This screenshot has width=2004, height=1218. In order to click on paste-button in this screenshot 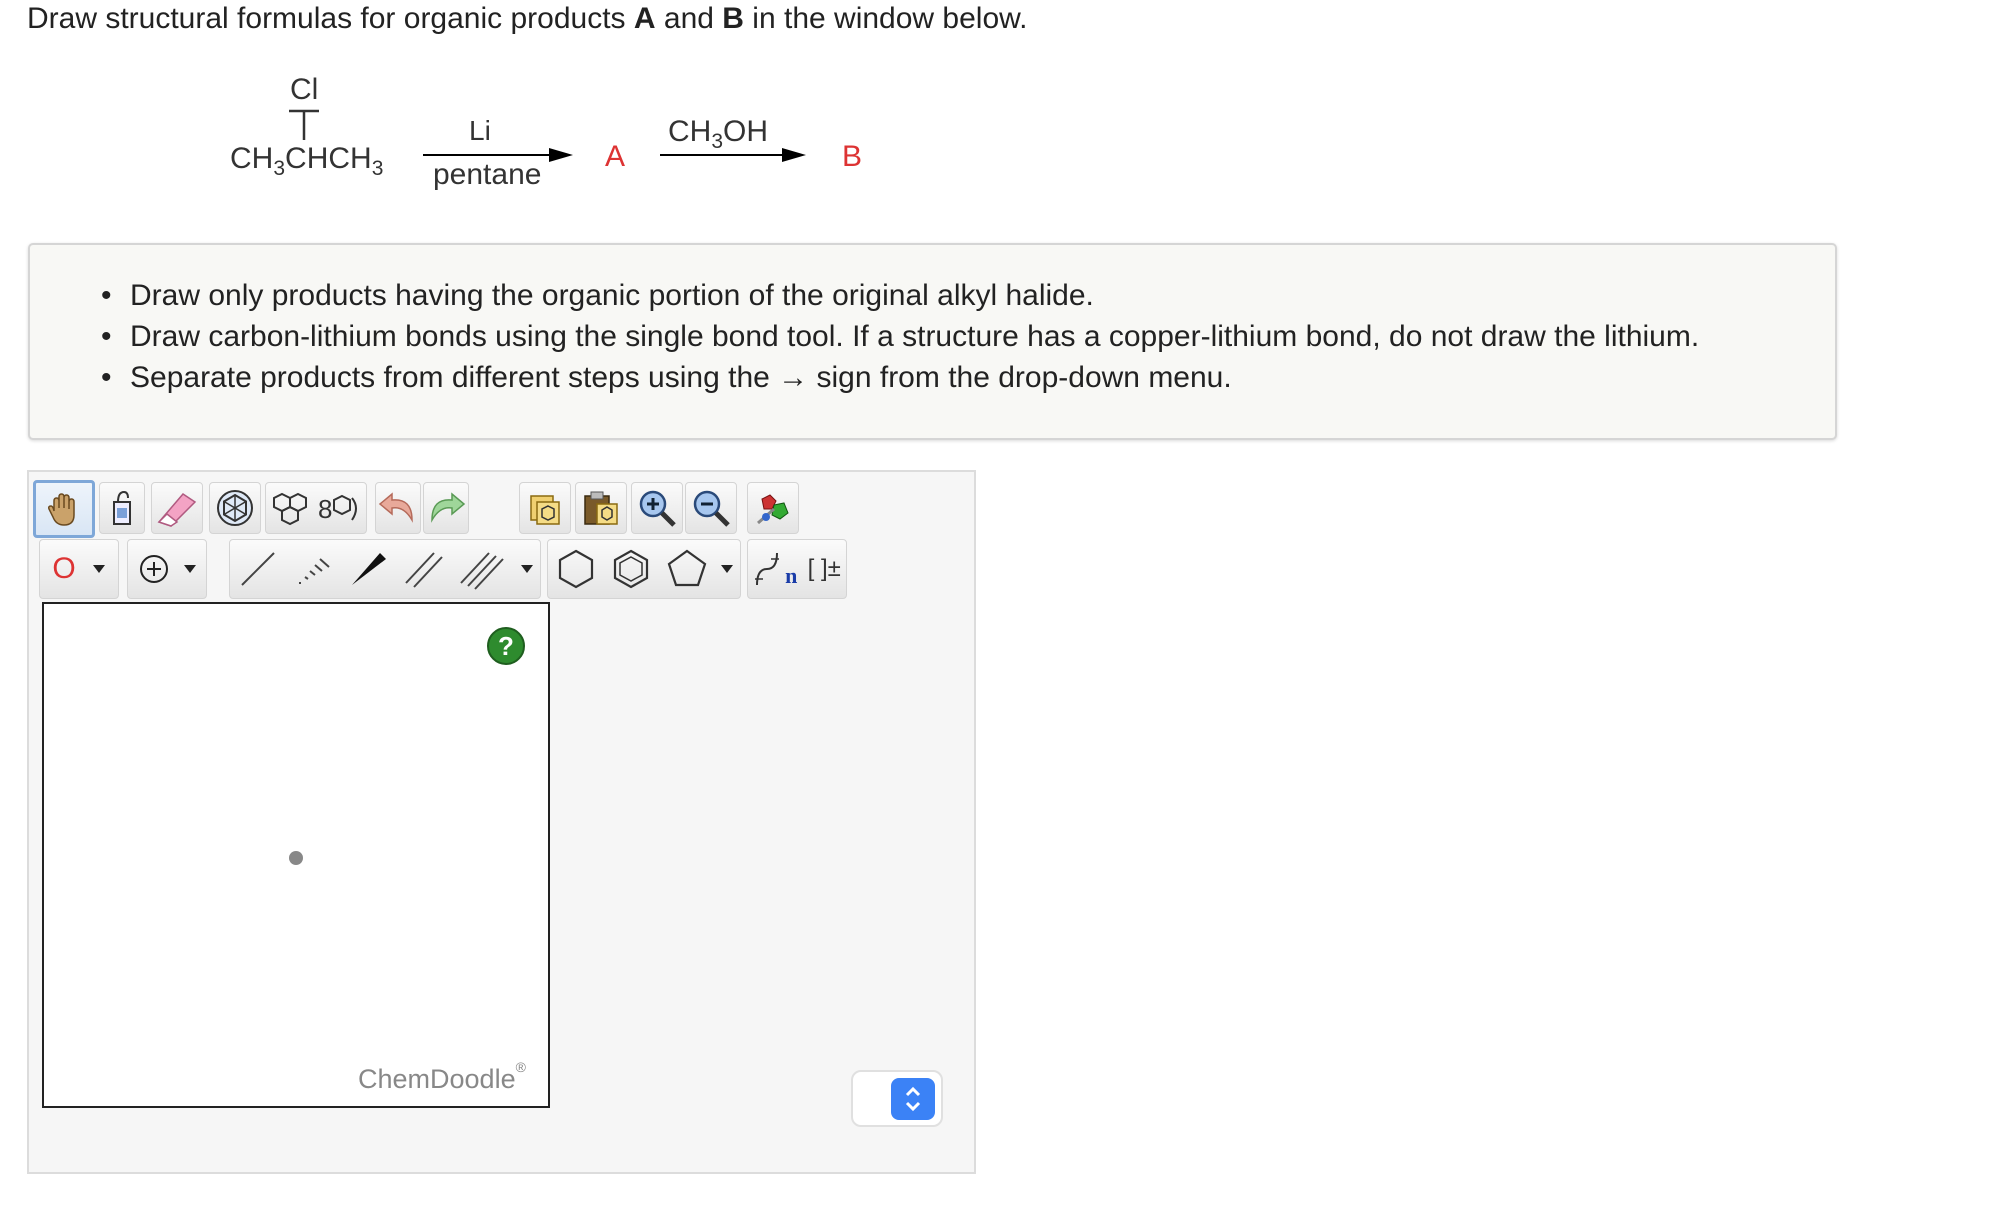, I will do `click(601, 508)`.